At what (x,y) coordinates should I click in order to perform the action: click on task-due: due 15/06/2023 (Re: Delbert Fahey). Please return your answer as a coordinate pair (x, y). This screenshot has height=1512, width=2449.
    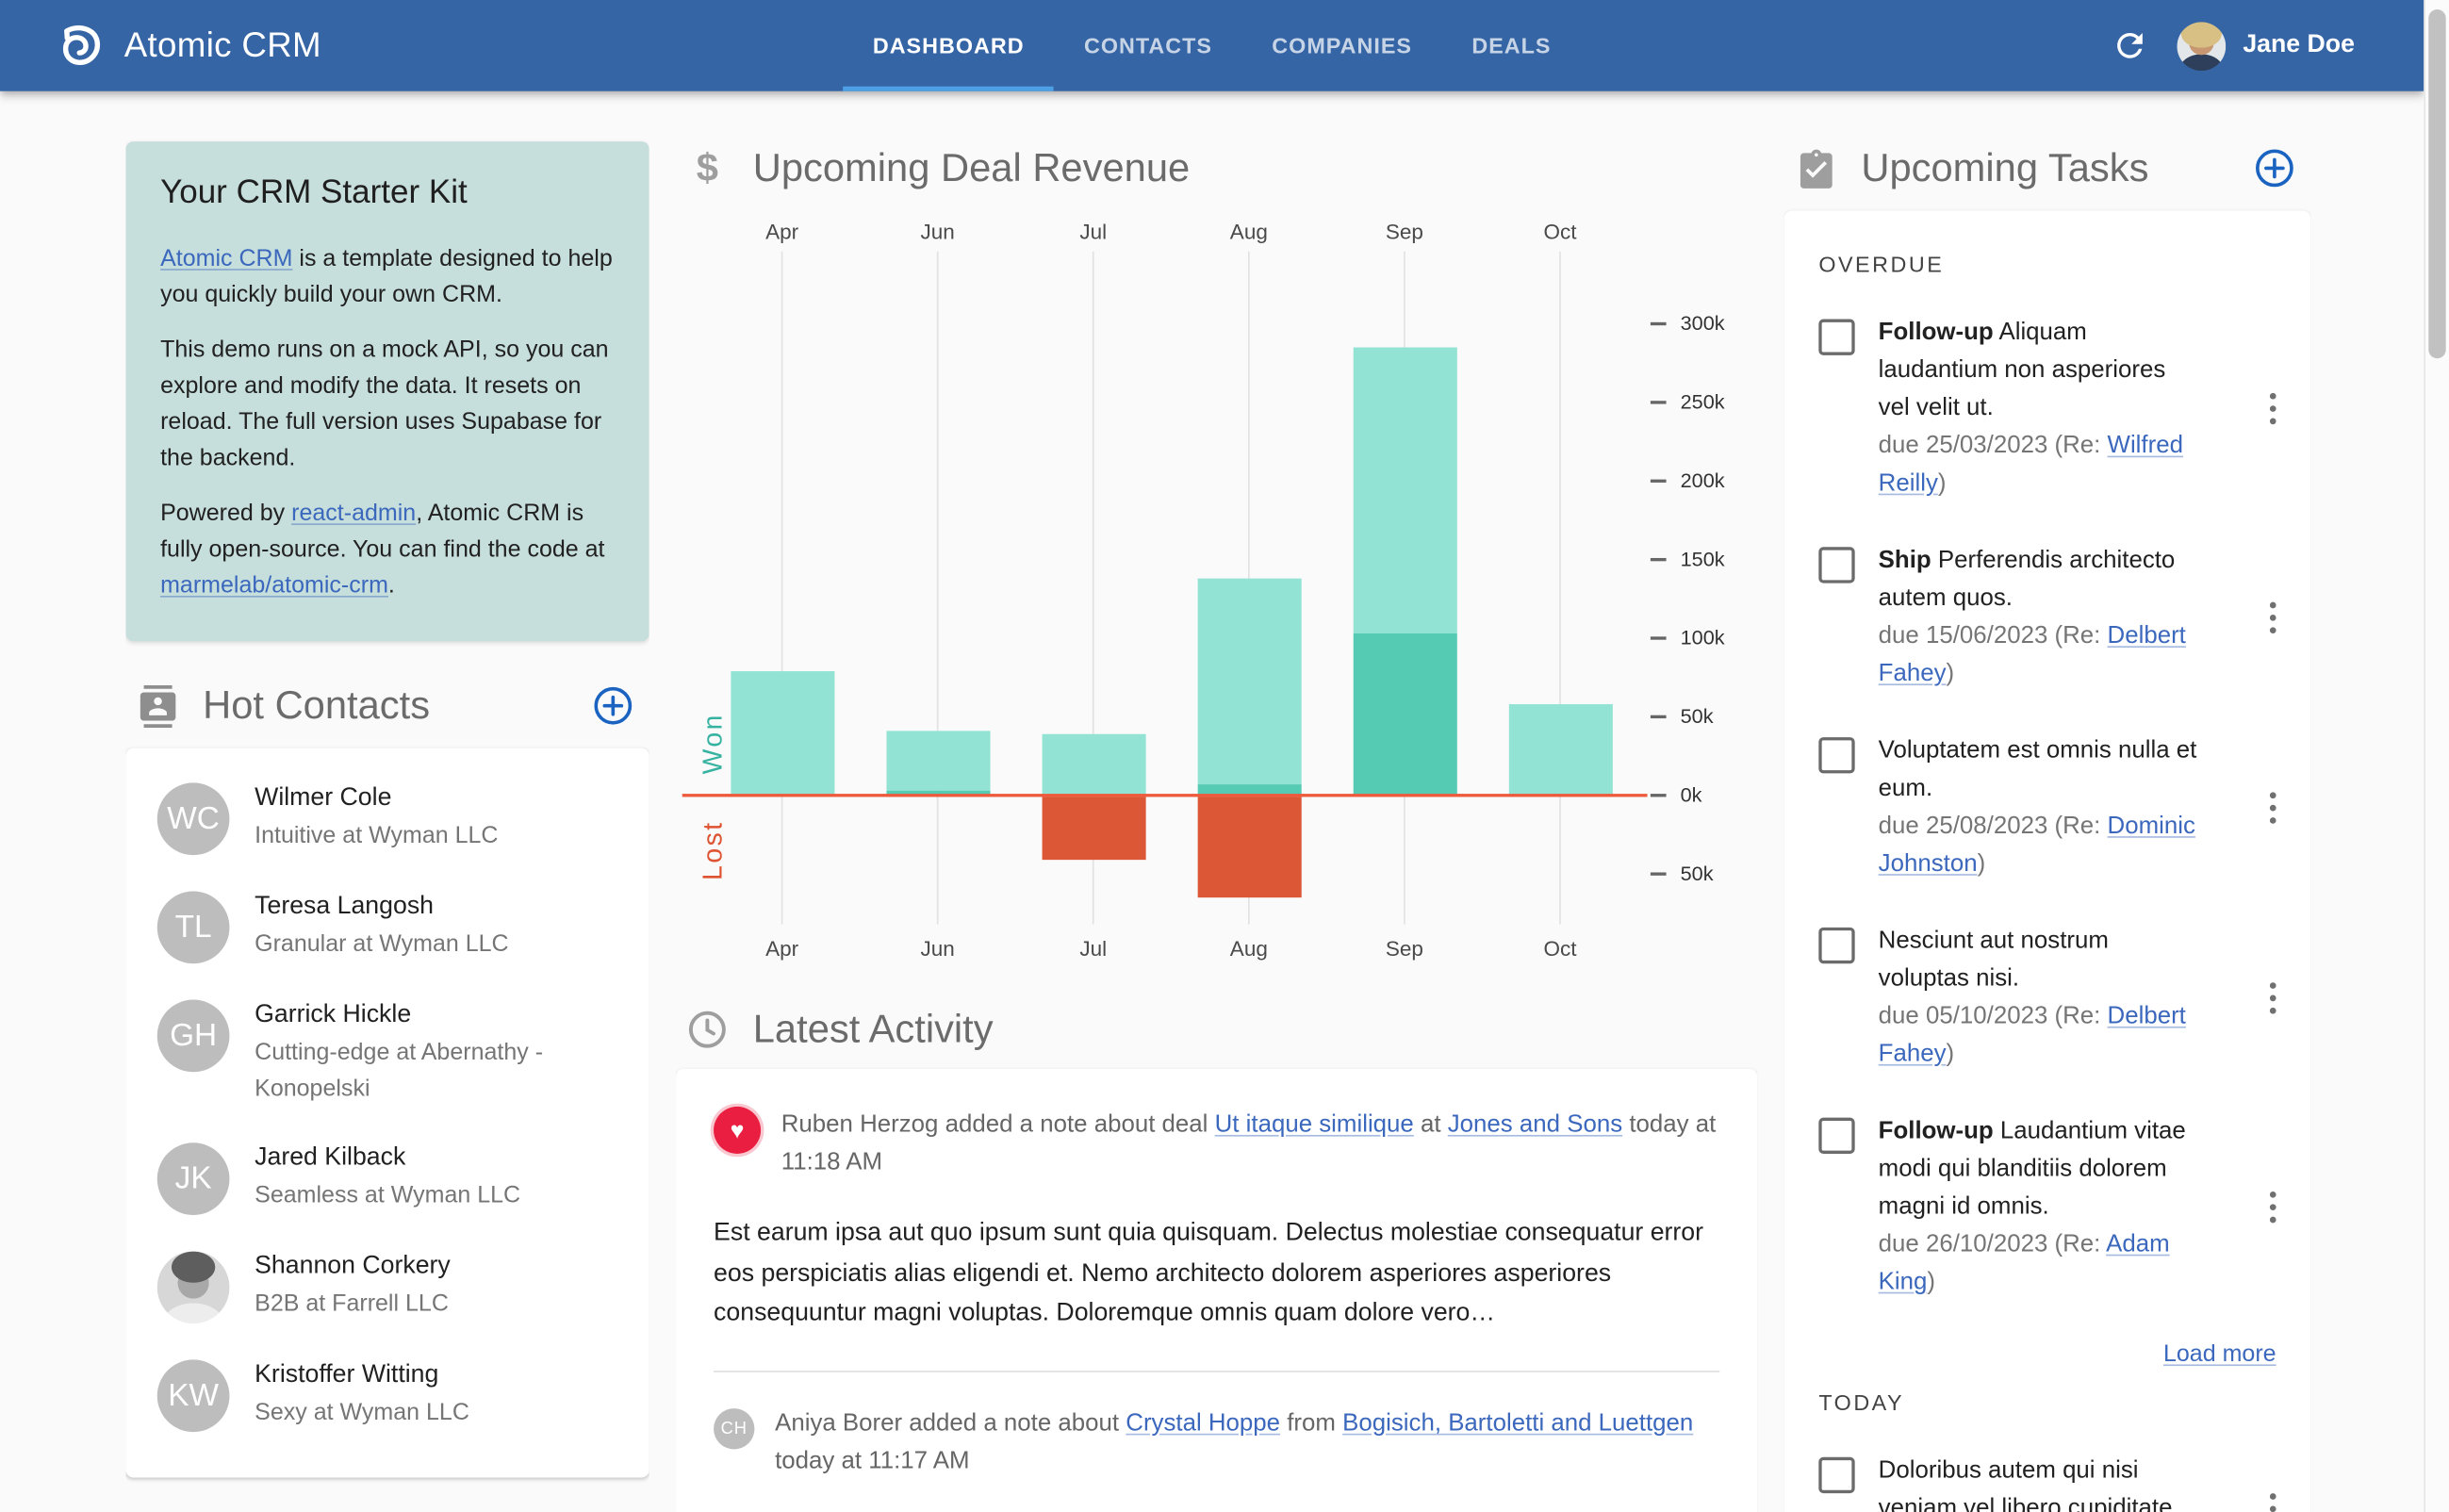
    Looking at the image, I should click on (2032, 655).